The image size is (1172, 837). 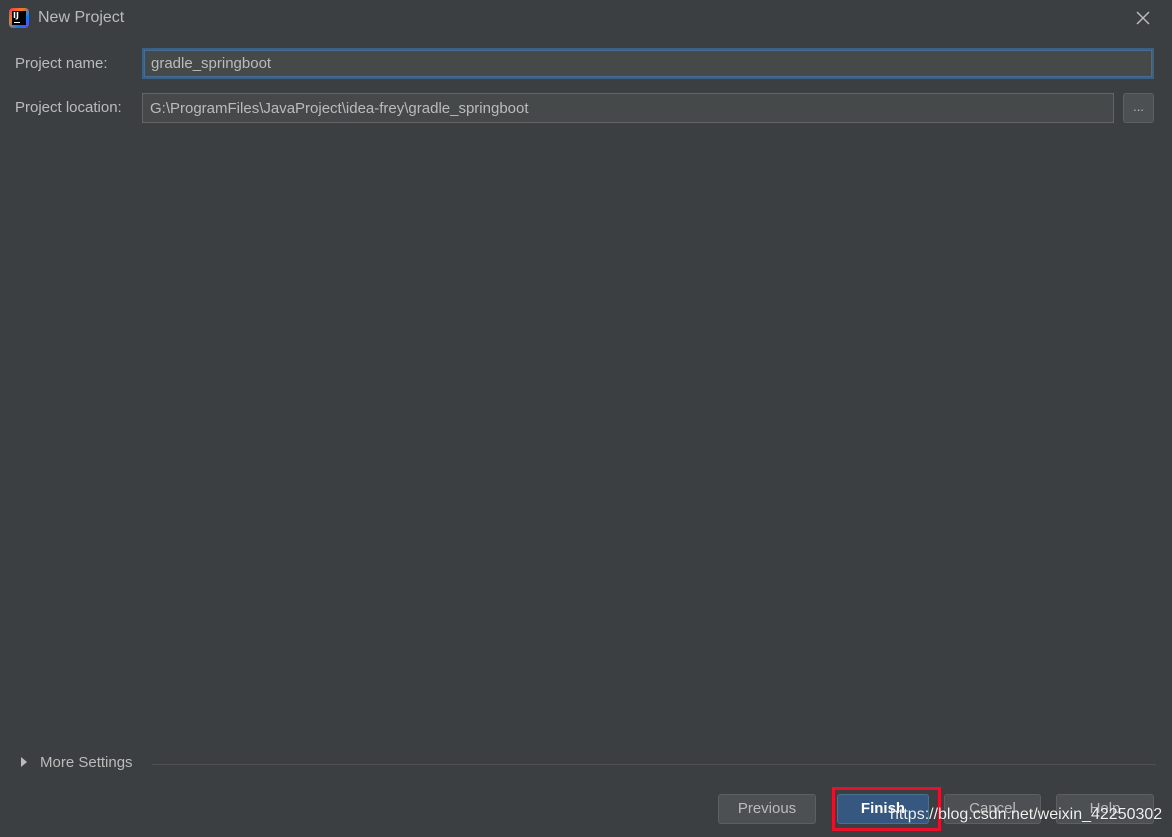 I want to click on project-location-label: Project location:, so click(x=68, y=107).